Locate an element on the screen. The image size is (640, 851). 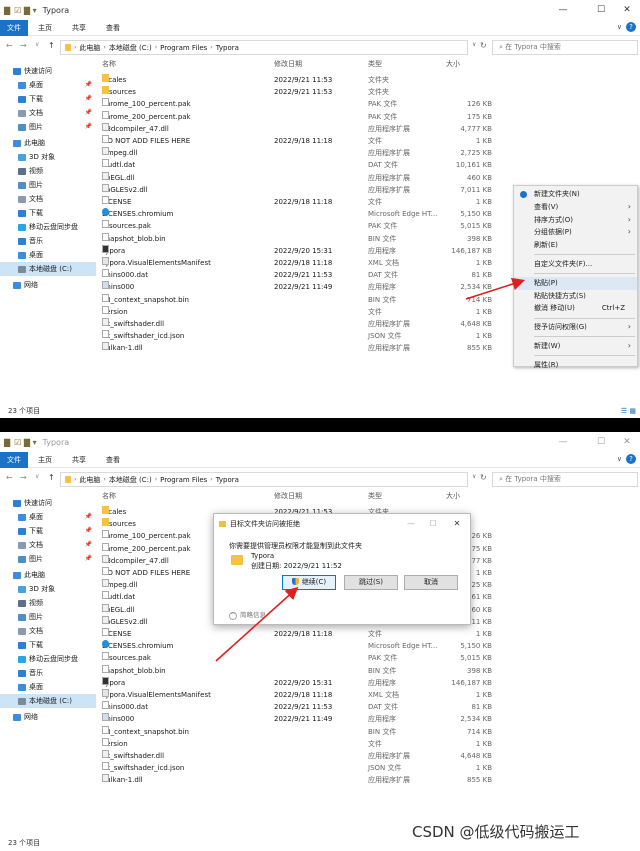
file-row: chrome_200_percent.pak PAK 文件 175 KB is located at coordinates (368, 116).